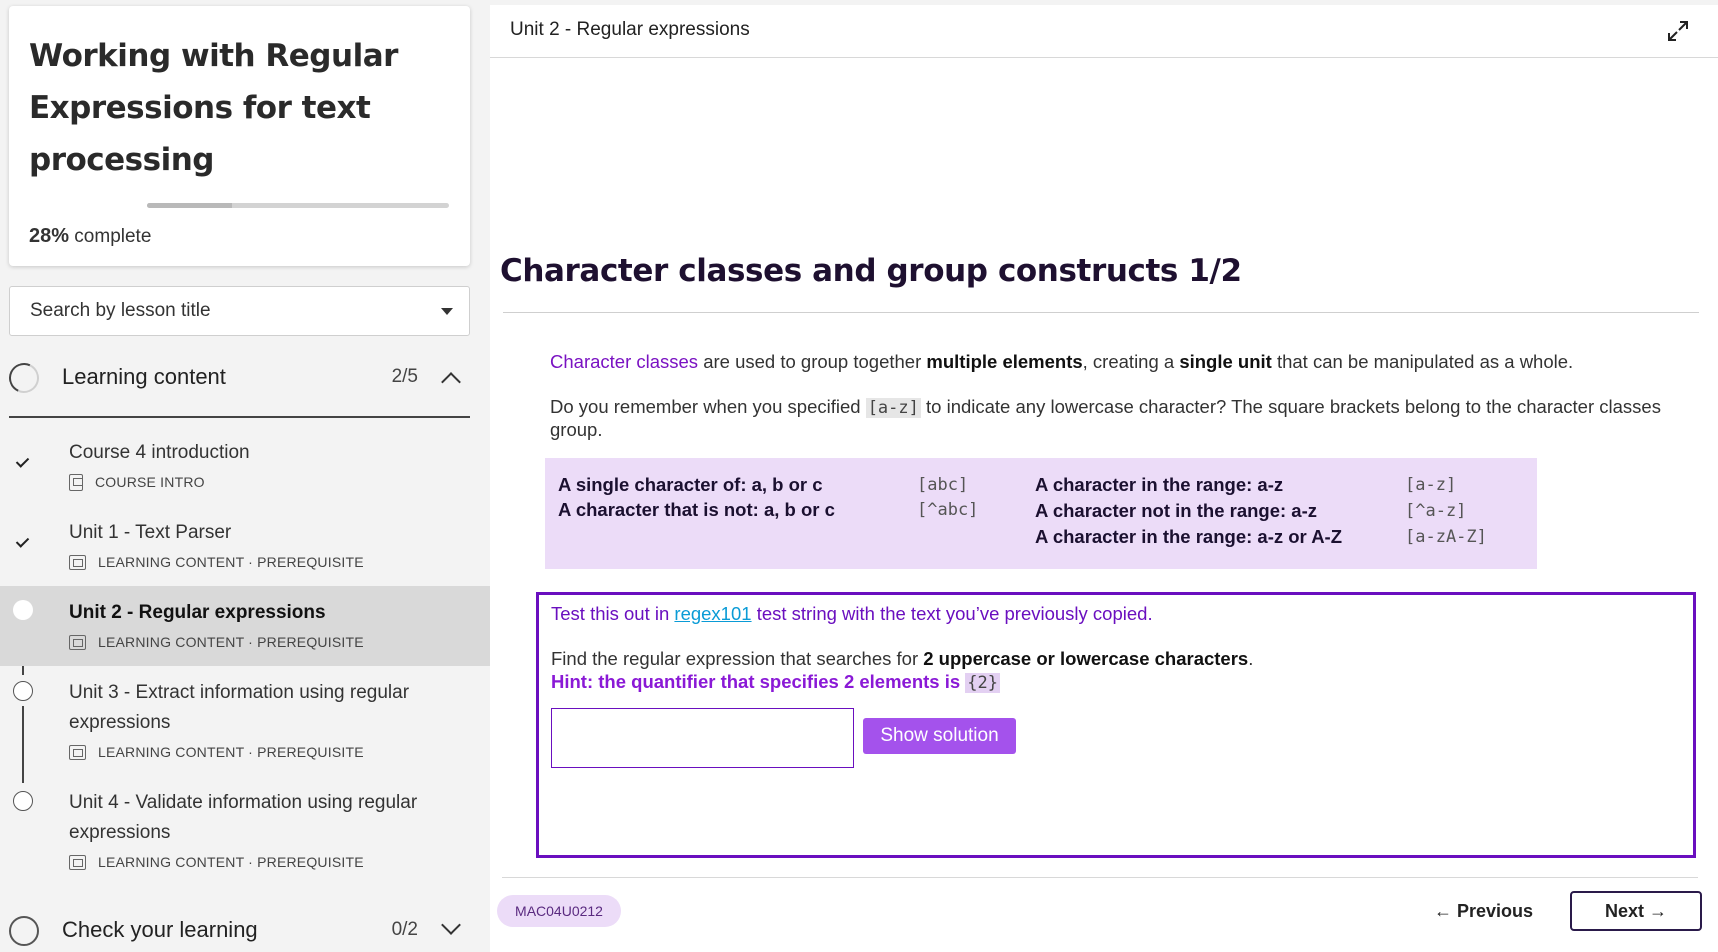 The width and height of the screenshot is (1718, 952). I want to click on lesson-doc-icon, so click(76, 482).